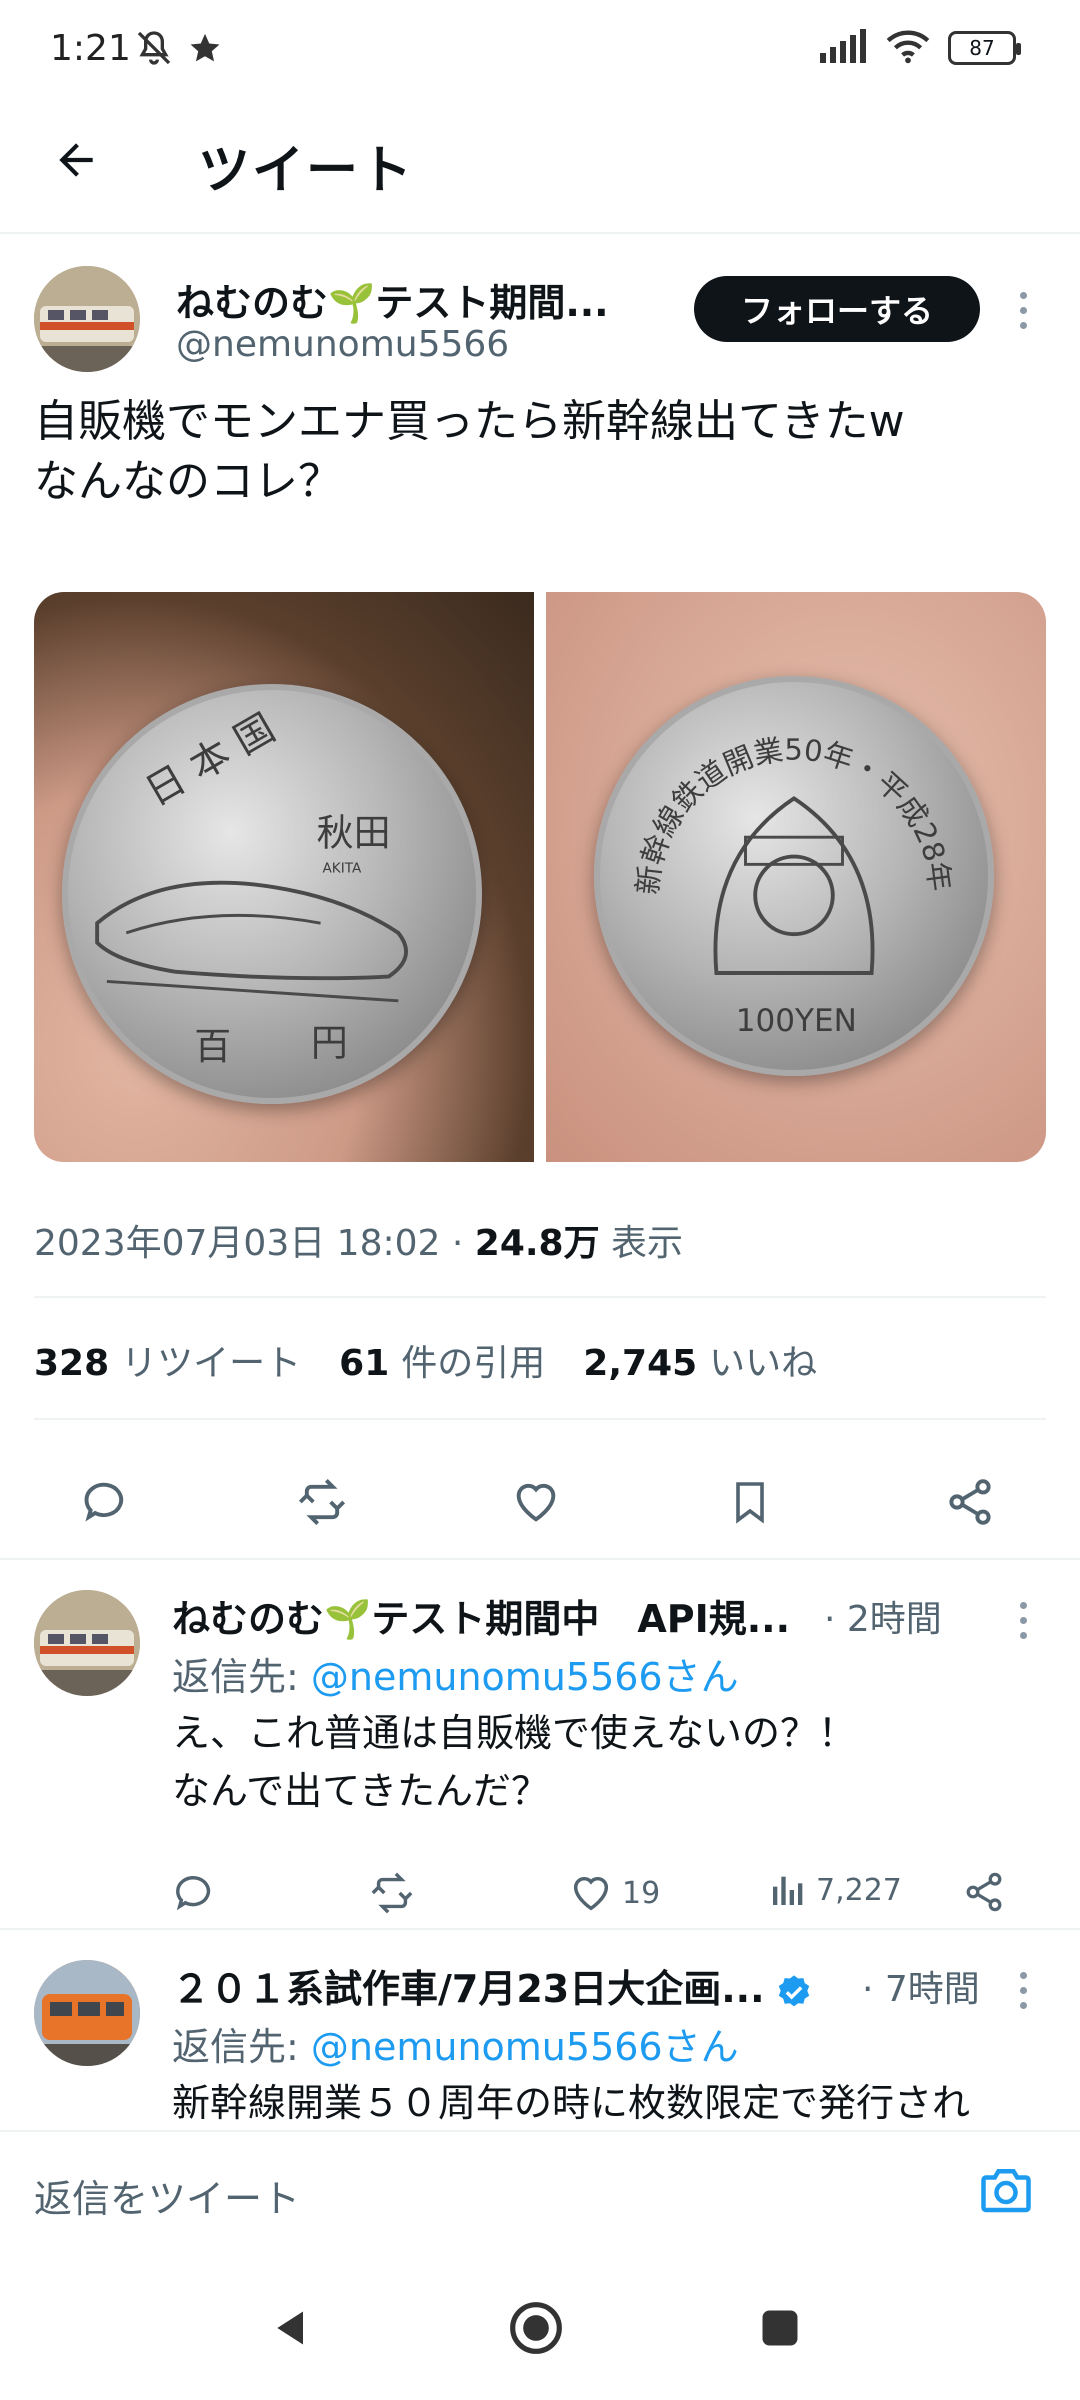  I want to click on battery-icon: 87, so click(984, 48).